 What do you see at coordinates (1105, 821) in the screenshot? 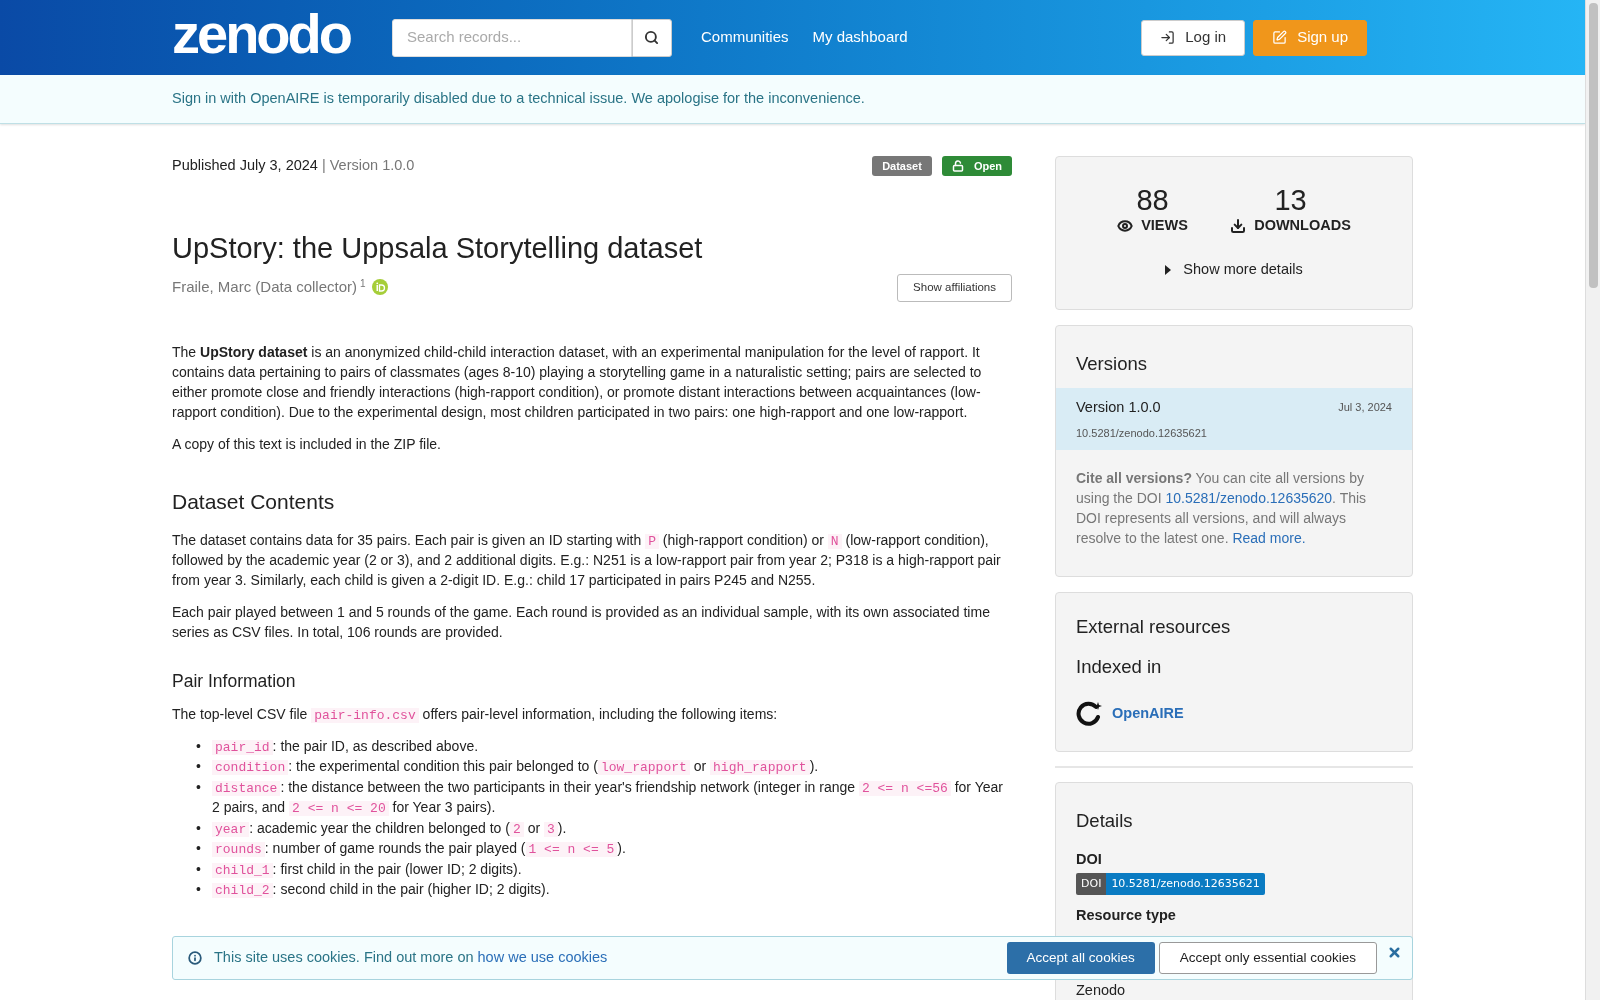
I see `panel-title: Details` at bounding box center [1105, 821].